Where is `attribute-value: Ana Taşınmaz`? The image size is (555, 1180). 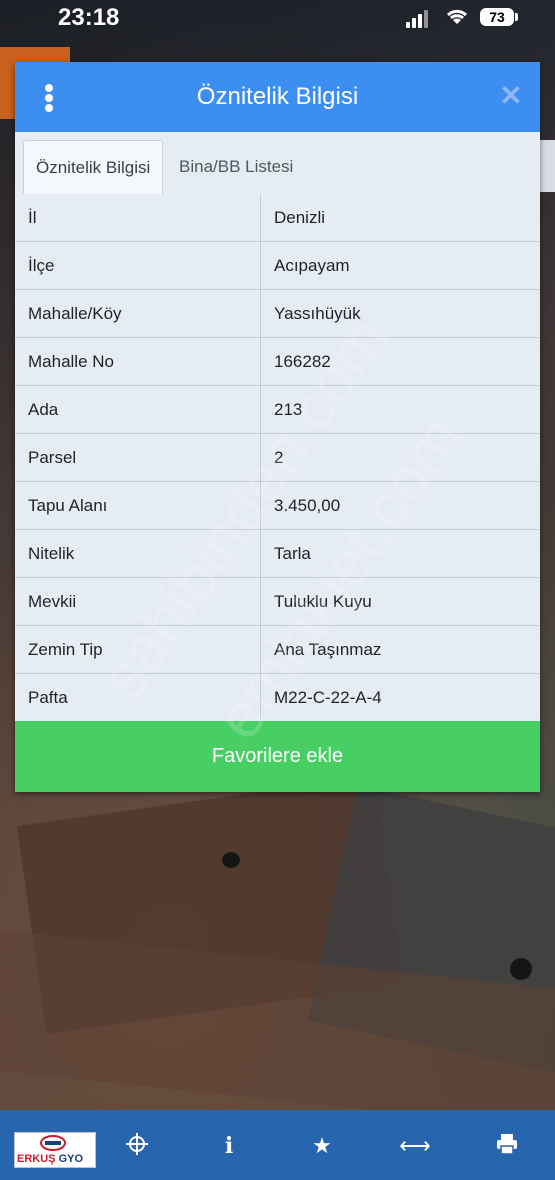 attribute-value: Ana Taşınmaz is located at coordinates (328, 649).